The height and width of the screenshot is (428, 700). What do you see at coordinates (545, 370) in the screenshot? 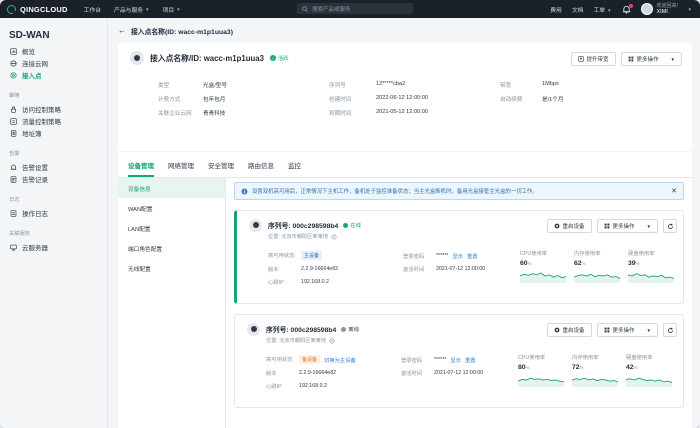
I see `metric-cpu: CPU使用率 80%` at bounding box center [545, 370].